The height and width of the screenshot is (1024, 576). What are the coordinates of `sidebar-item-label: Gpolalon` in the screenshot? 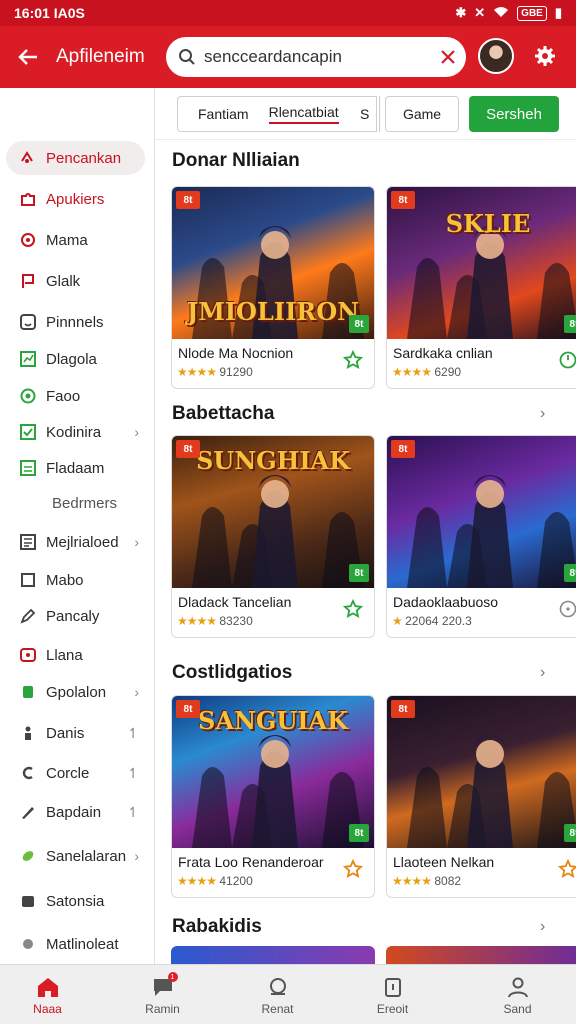 It's located at (76, 692).